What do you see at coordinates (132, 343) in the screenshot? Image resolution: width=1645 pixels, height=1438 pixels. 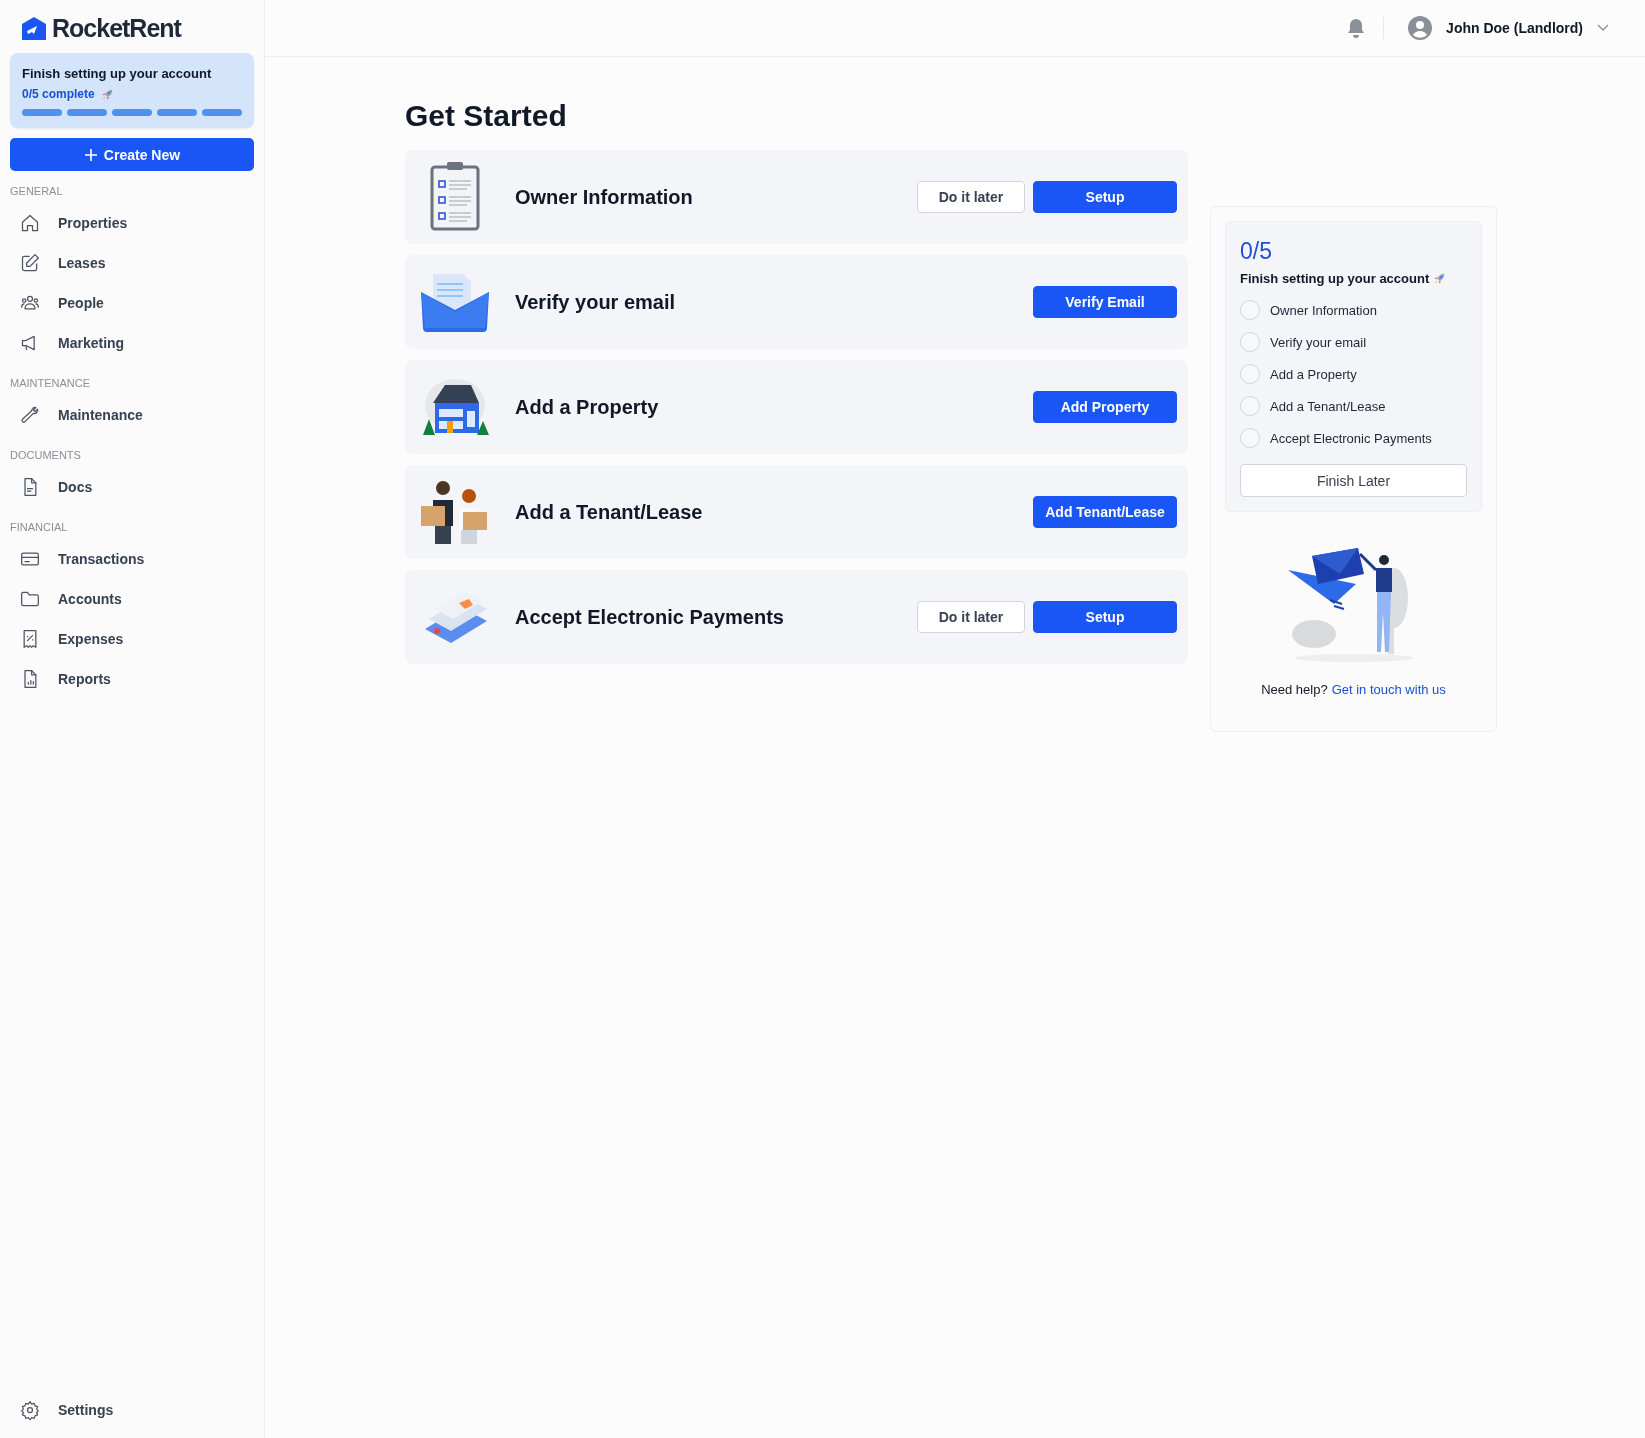 I see `nav-item: Marketing` at bounding box center [132, 343].